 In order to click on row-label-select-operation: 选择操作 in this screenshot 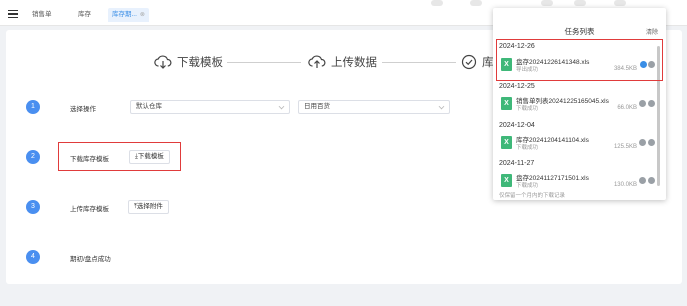, I will do `click(83, 109)`.